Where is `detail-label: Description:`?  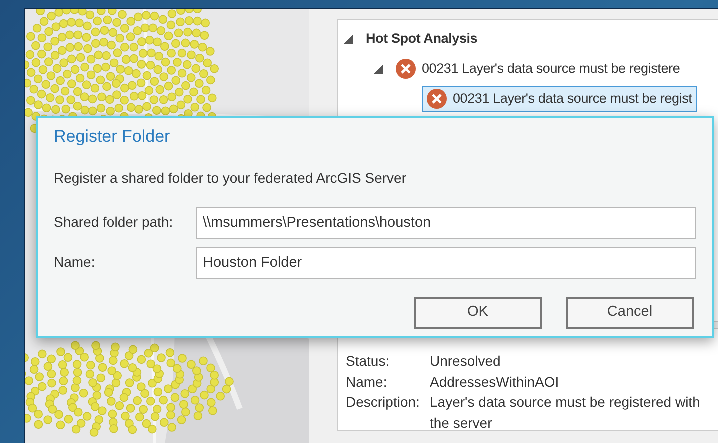
detail-label: Description: is located at coordinates (383, 402).